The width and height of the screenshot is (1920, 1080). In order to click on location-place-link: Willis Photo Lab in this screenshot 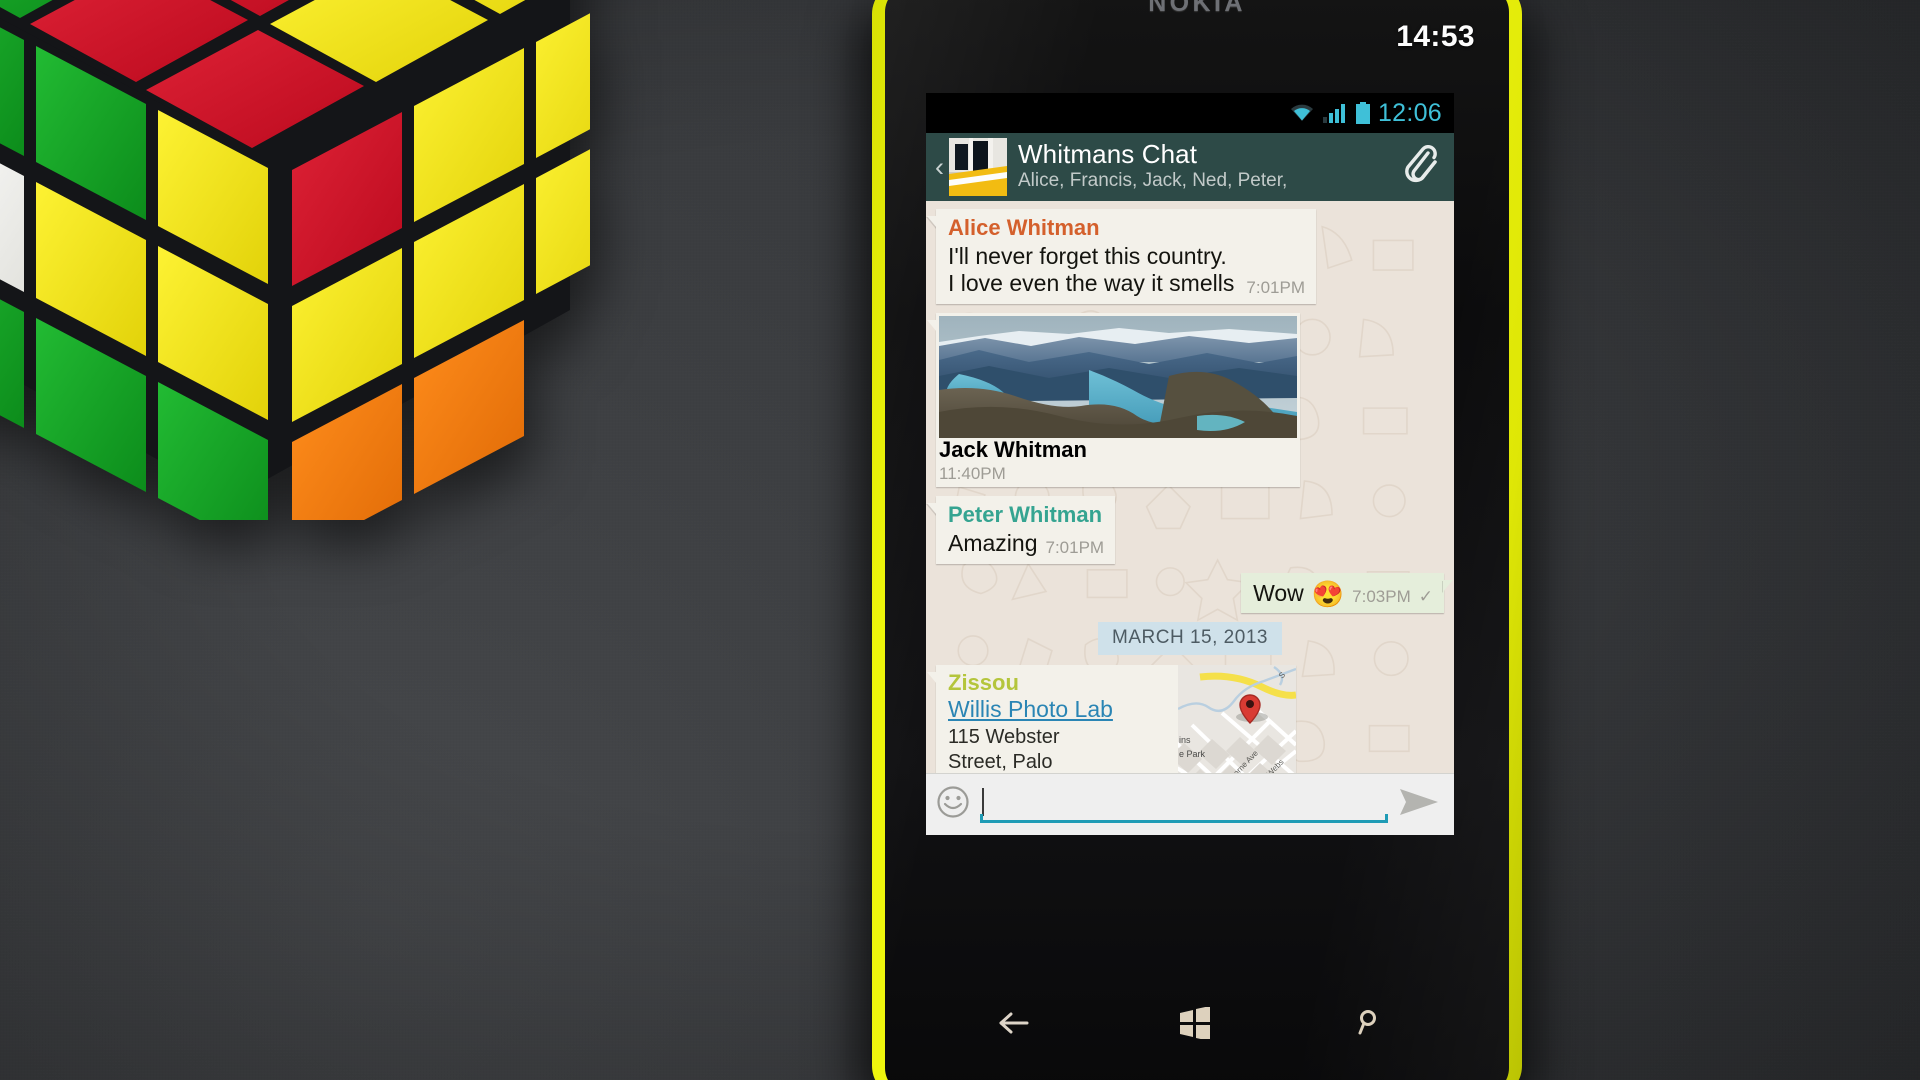, I will do `click(1058, 709)`.